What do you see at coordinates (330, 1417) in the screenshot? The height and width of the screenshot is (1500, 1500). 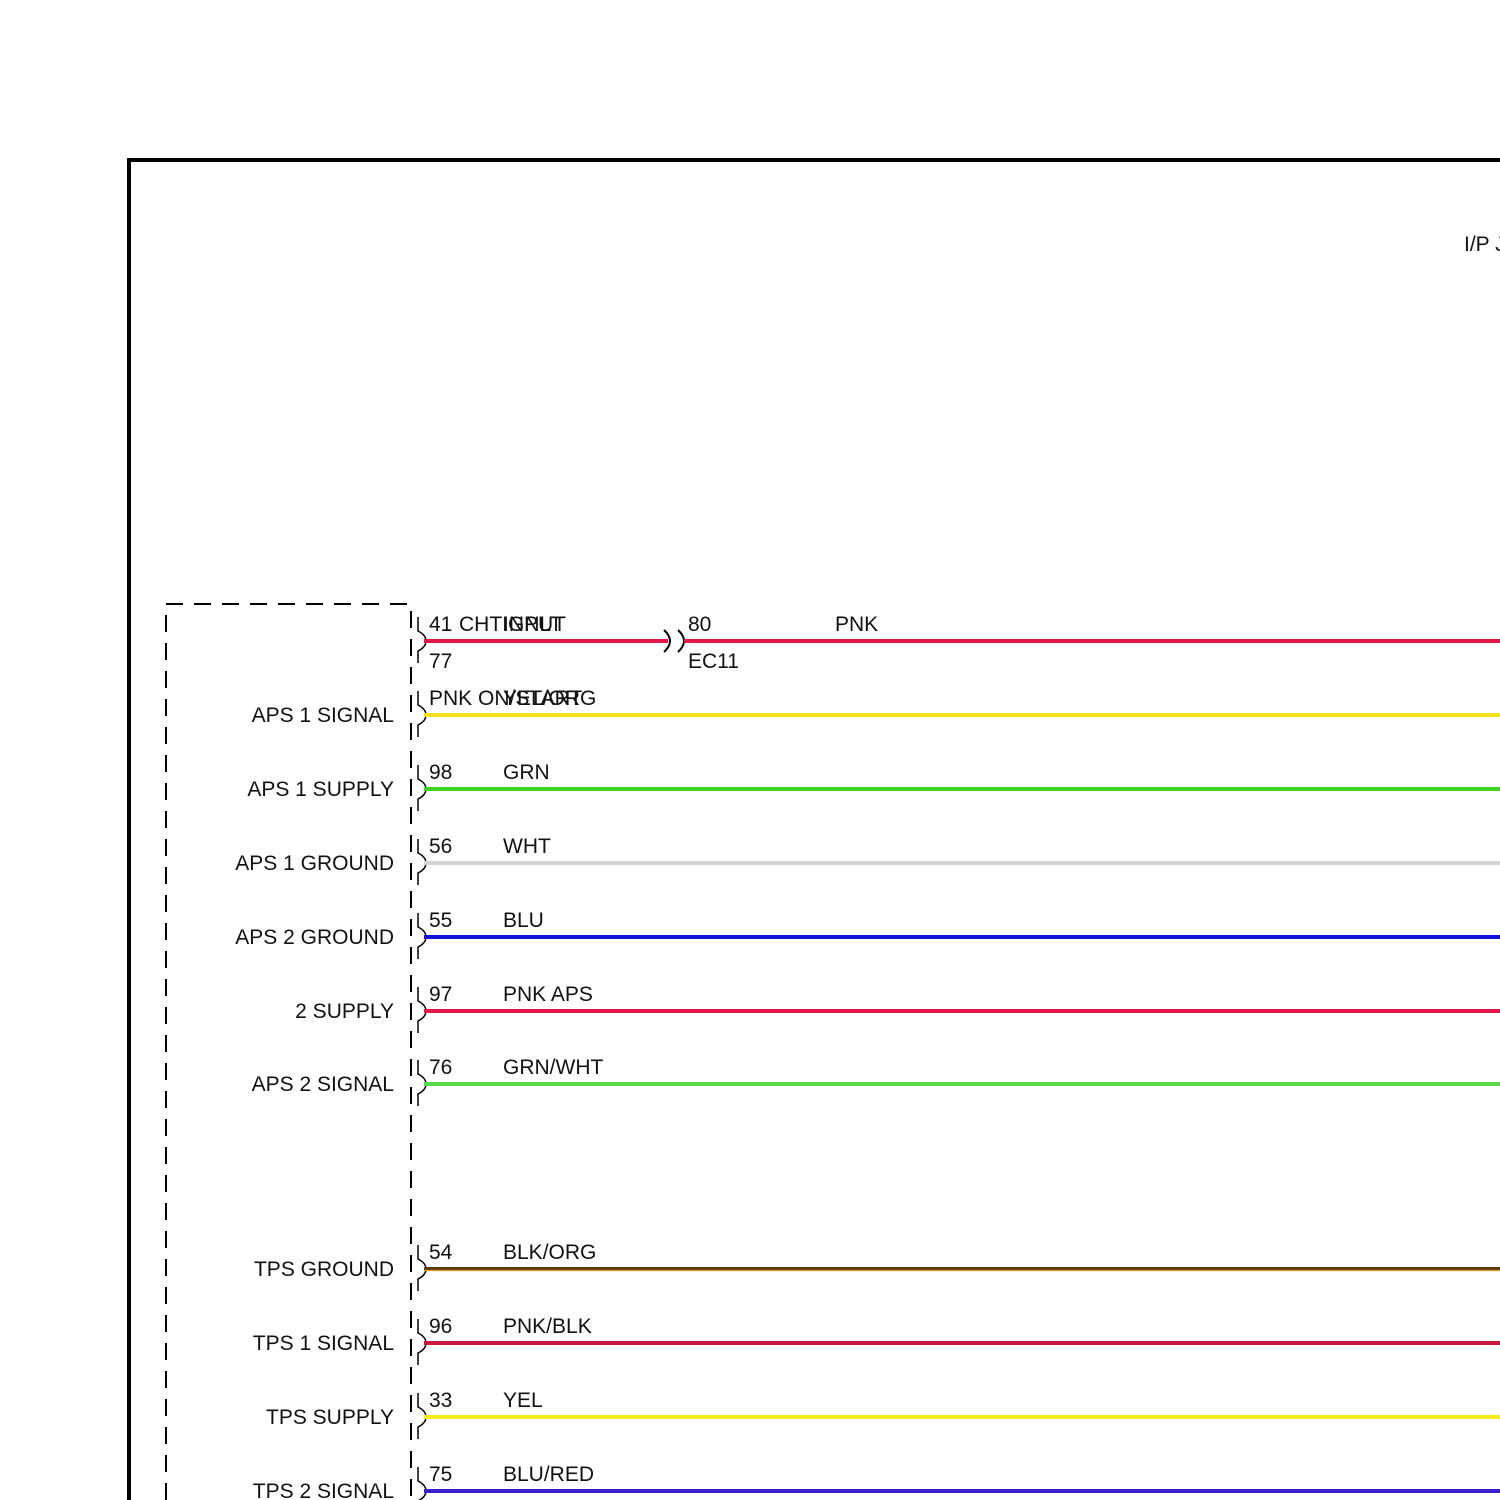 I see `signal-label: TPS SUPPLY` at bounding box center [330, 1417].